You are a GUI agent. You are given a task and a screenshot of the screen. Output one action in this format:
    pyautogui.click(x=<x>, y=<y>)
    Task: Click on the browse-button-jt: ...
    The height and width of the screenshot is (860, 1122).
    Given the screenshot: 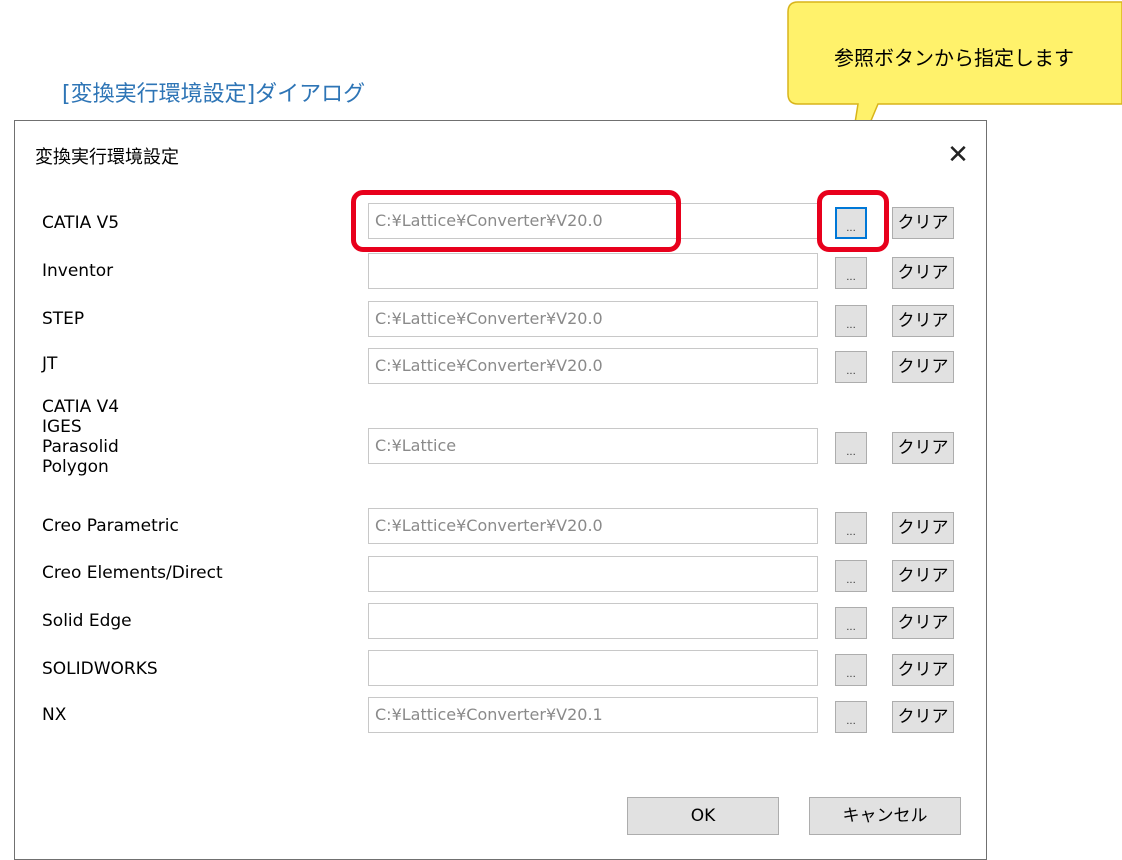 What is the action you would take?
    pyautogui.click(x=851, y=367)
    